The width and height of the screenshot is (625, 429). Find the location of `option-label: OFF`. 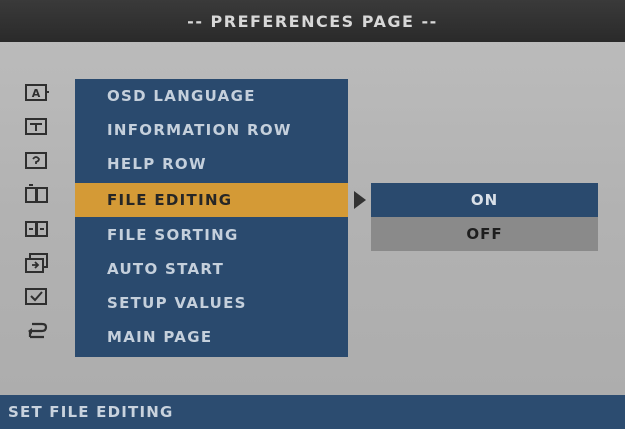

option-label: OFF is located at coordinates (484, 234).